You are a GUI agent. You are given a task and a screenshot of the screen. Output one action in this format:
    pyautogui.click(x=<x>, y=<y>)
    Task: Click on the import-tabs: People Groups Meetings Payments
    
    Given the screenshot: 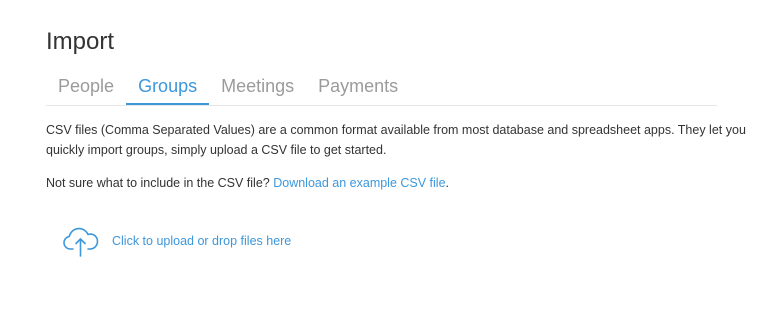 What is the action you would take?
    pyautogui.click(x=381, y=89)
    